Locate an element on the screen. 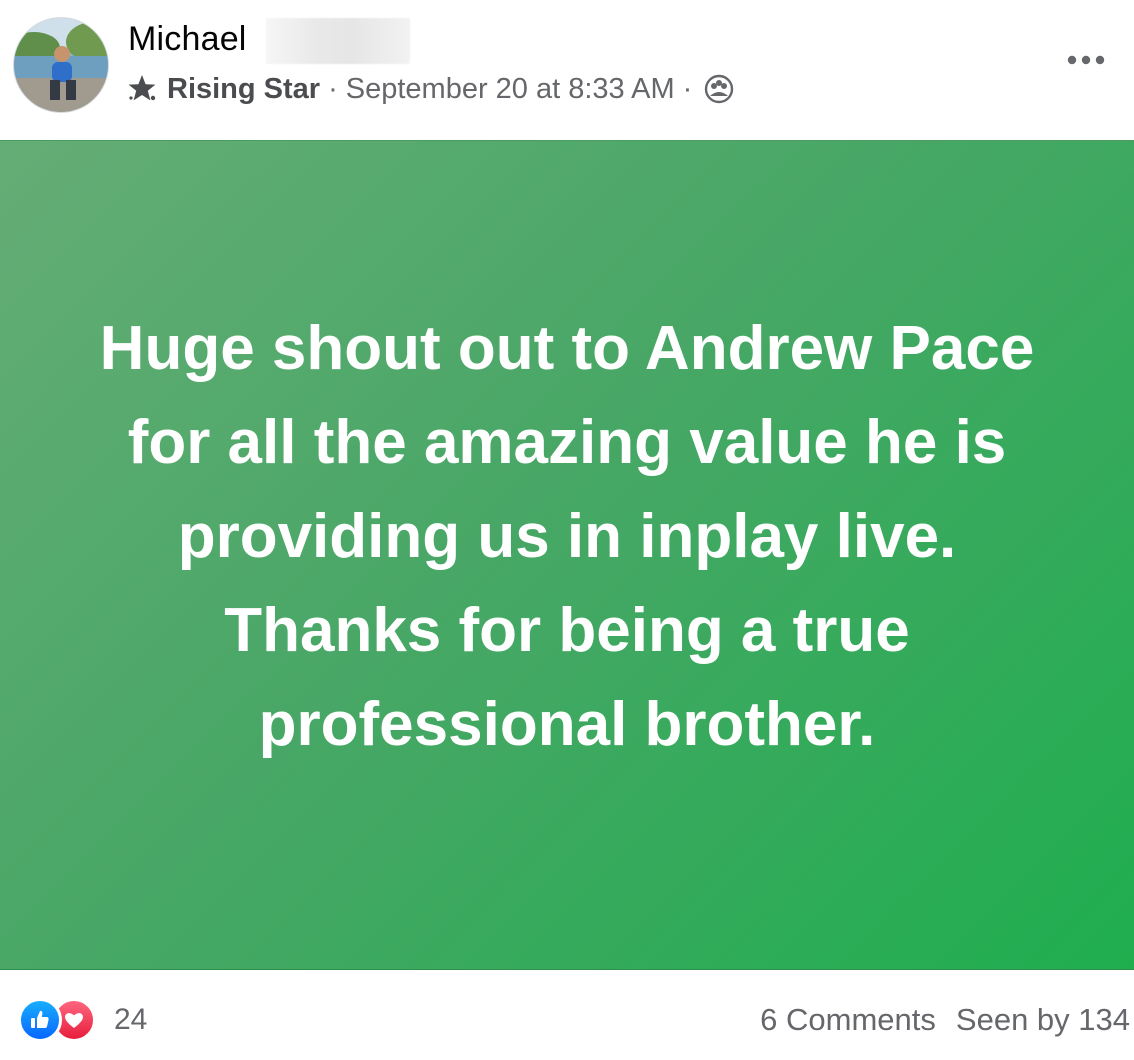 The image size is (1134, 1060). author-name: Michael is located at coordinates (187, 39).